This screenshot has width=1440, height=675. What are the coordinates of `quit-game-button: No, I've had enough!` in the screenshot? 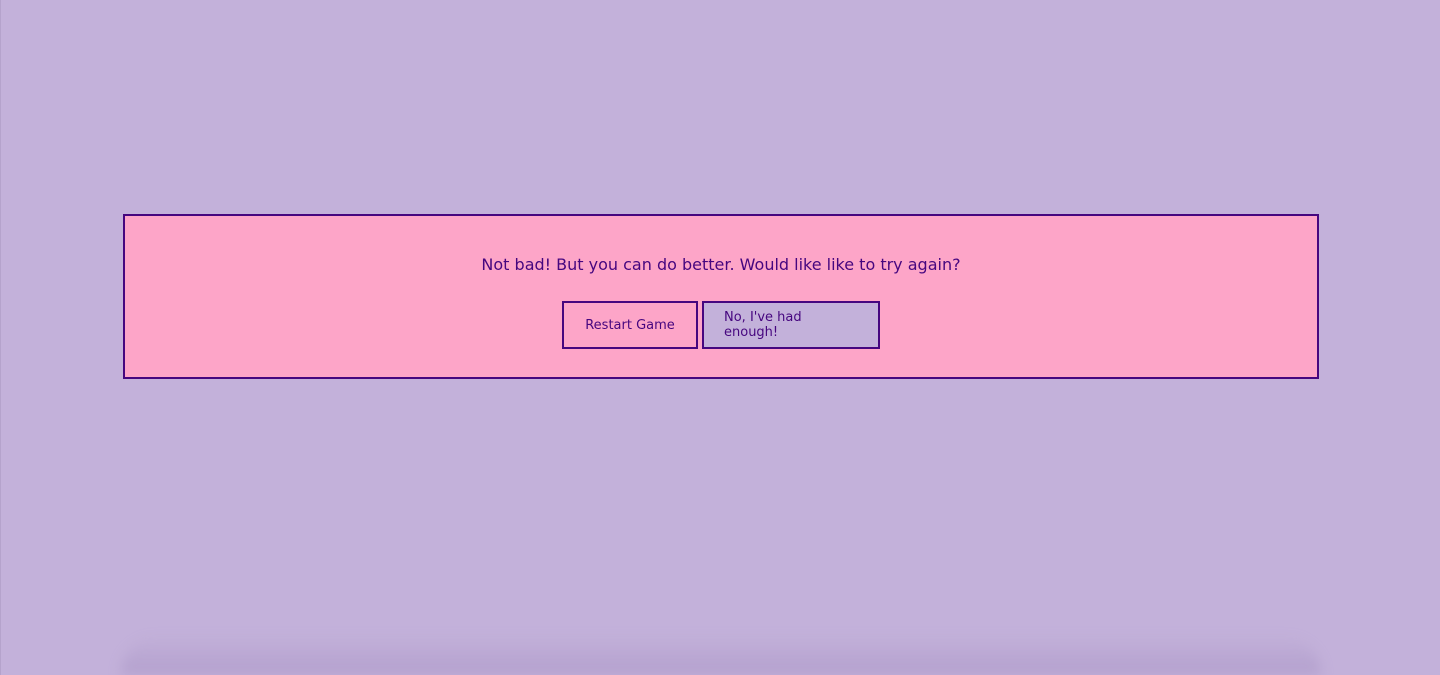 It's located at (791, 325).